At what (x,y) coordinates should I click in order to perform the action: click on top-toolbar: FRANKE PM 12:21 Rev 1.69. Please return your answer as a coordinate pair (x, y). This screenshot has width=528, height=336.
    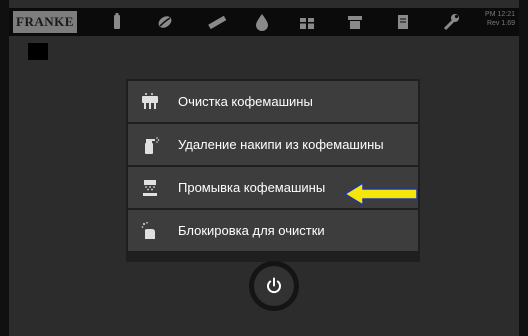
    Looking at the image, I should click on (264, 22).